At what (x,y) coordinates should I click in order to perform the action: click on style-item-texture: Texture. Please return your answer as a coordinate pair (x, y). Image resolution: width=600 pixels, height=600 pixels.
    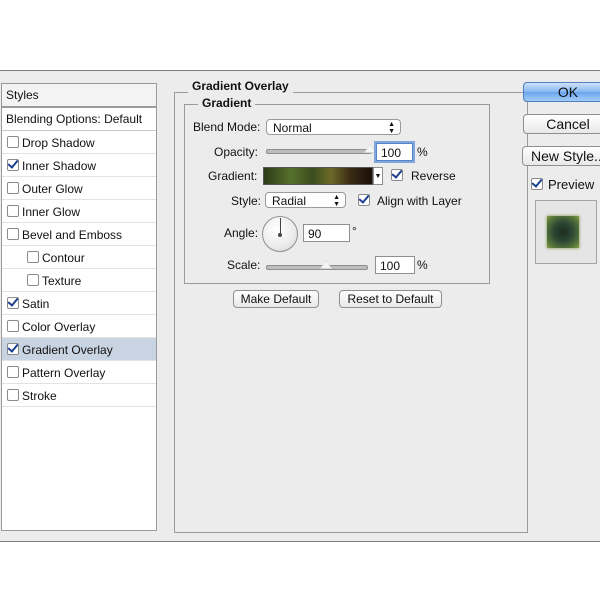
    Looking at the image, I should click on (79, 280).